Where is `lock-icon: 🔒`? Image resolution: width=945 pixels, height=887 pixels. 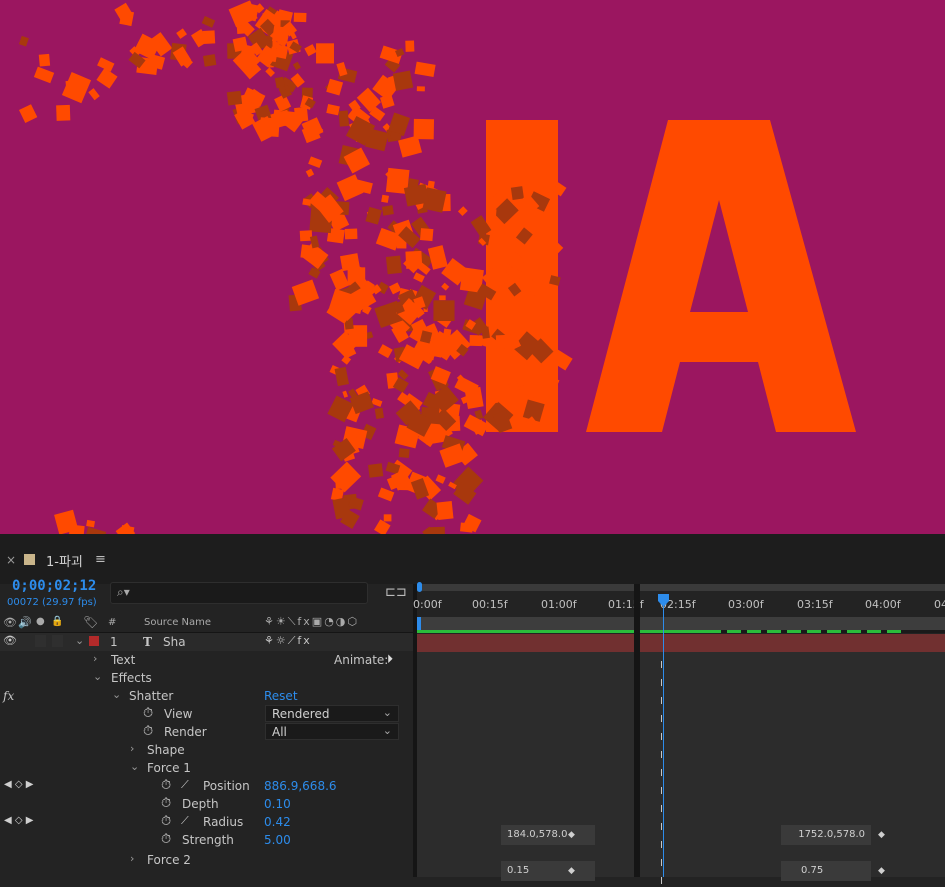 lock-icon: 🔒 is located at coordinates (57, 621).